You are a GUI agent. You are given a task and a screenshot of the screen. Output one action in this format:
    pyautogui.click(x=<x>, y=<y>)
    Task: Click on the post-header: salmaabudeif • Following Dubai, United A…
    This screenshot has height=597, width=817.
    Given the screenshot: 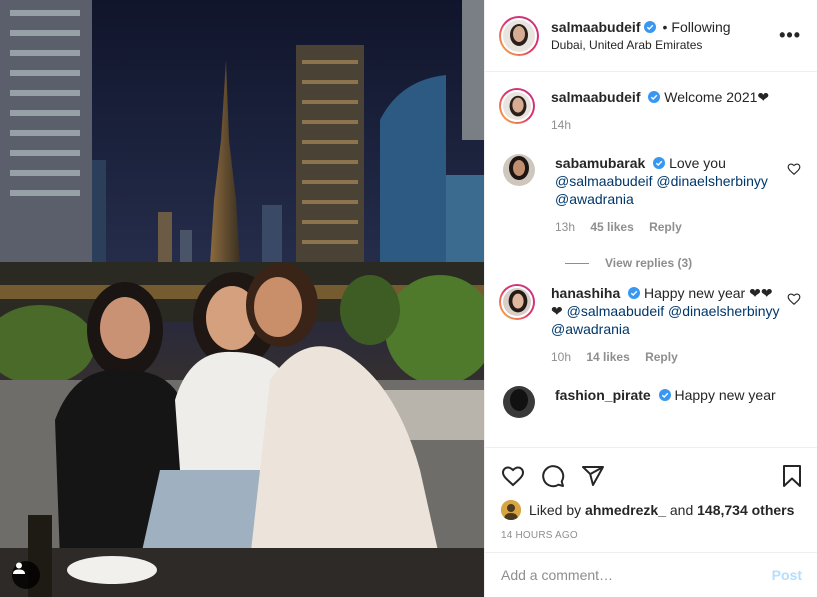 What is the action you would take?
    pyautogui.click(x=651, y=36)
    